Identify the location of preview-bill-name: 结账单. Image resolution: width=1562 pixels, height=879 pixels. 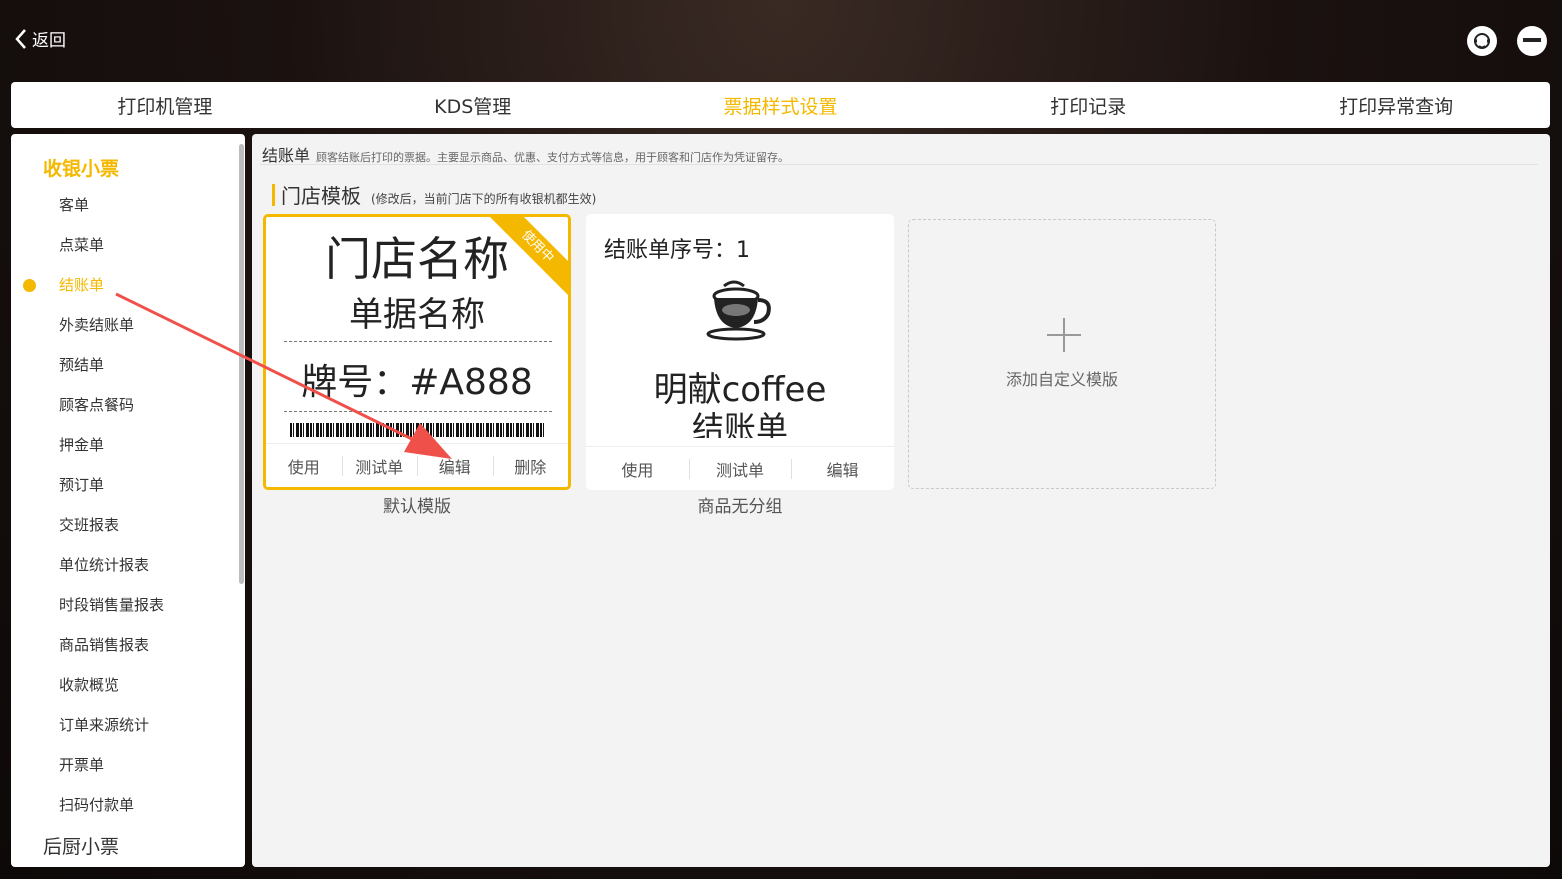
(739, 423).